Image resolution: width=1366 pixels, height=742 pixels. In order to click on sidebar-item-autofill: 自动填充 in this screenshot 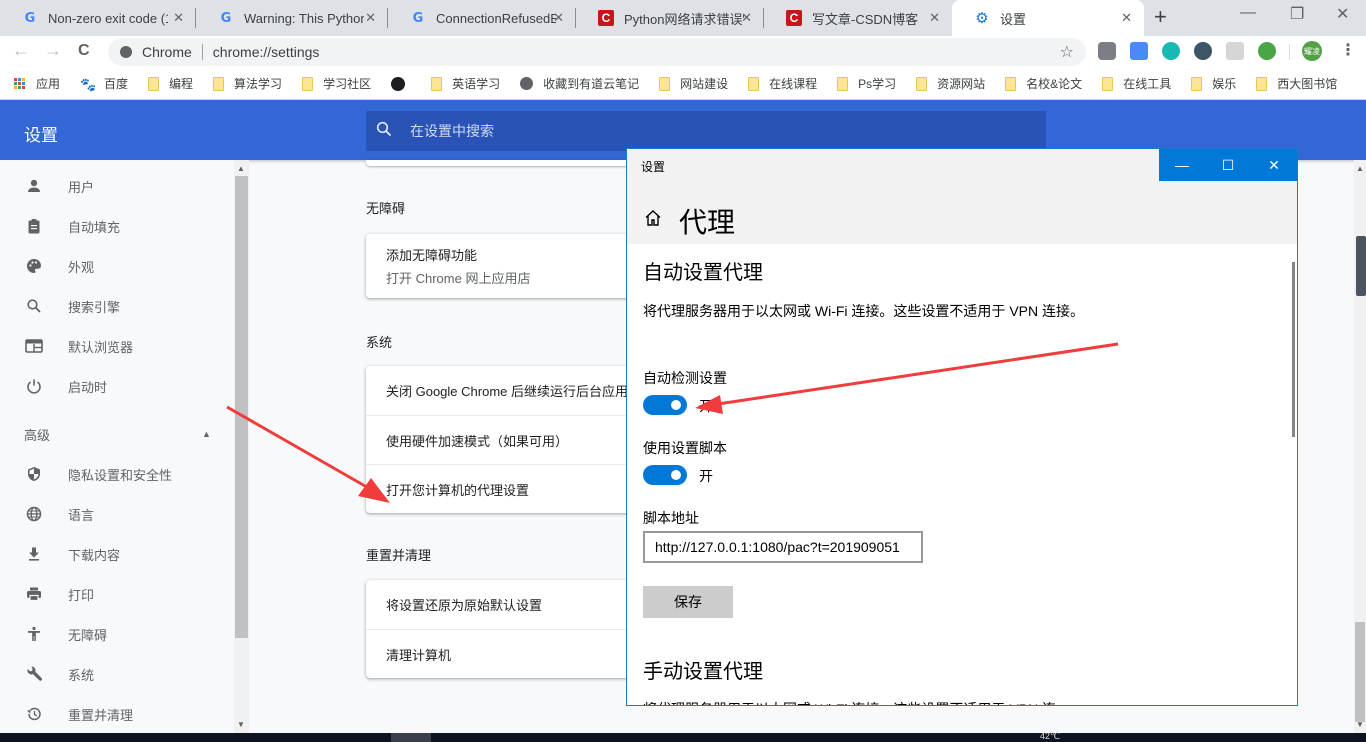, I will do `click(117, 226)`.